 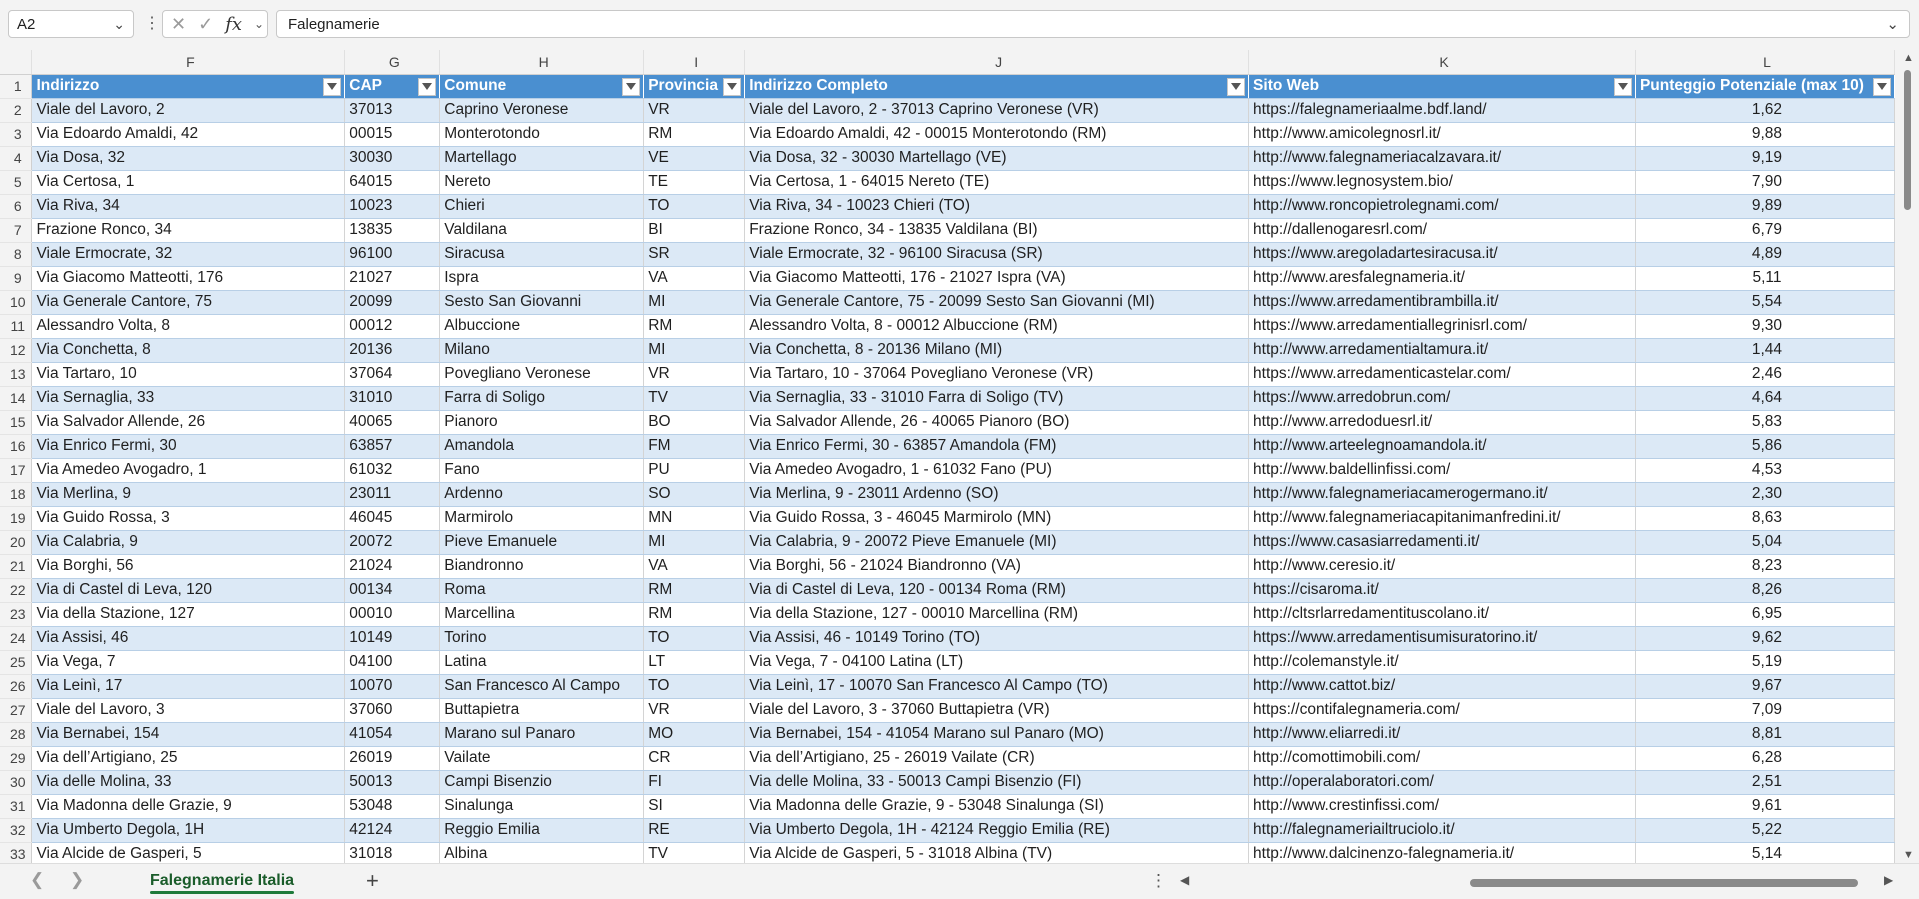 What do you see at coordinates (694, 638) in the screenshot?
I see `cell-provincia: TO` at bounding box center [694, 638].